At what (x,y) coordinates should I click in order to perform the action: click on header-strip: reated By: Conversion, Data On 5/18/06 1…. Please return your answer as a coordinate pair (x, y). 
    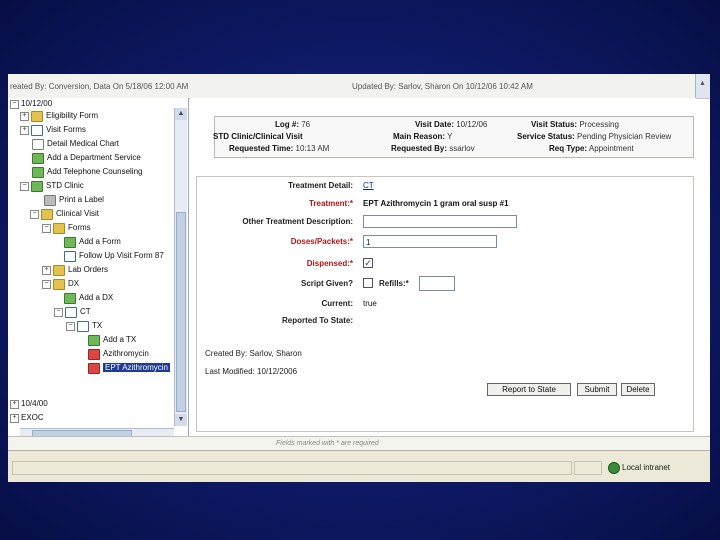
    Looking at the image, I should click on (359, 86).